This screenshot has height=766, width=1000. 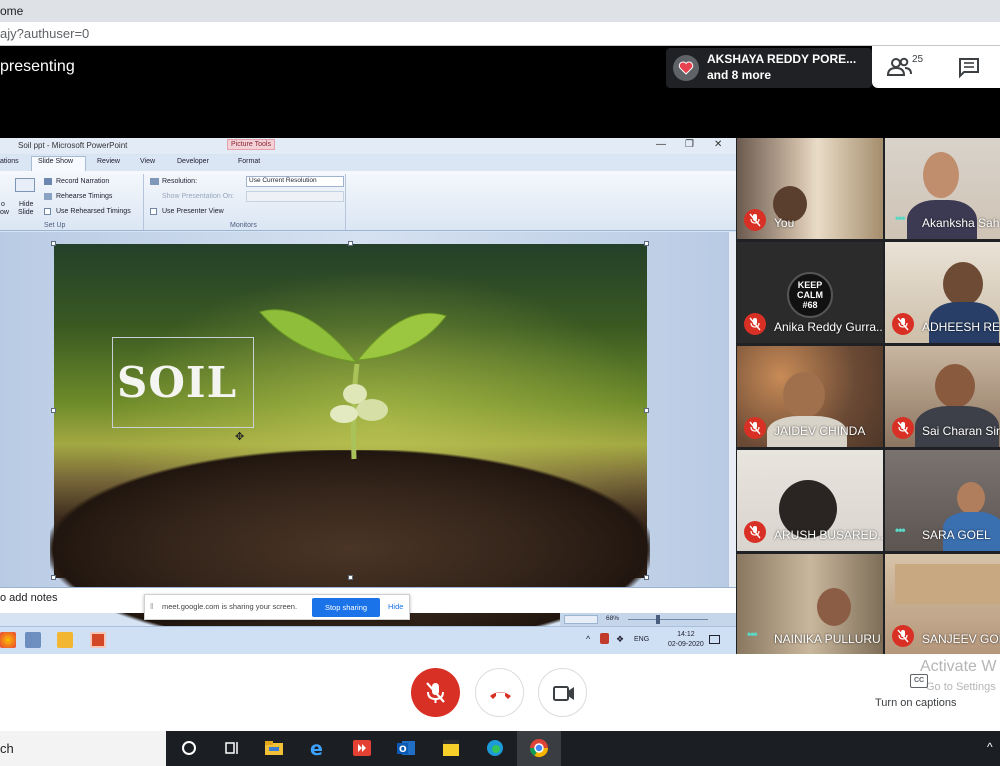 I want to click on participant-tile: You, so click(x=810, y=188).